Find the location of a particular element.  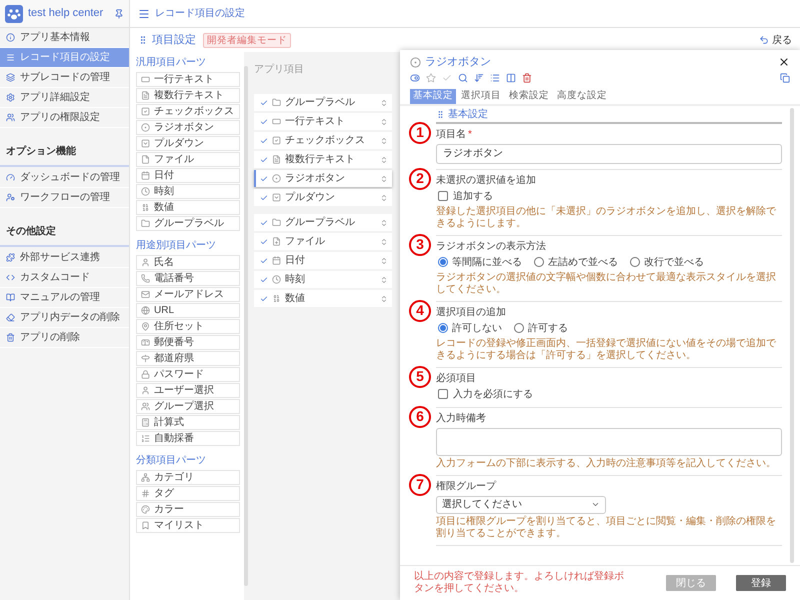

sidebar-item: アプリ内データの削除 is located at coordinates (64, 318).